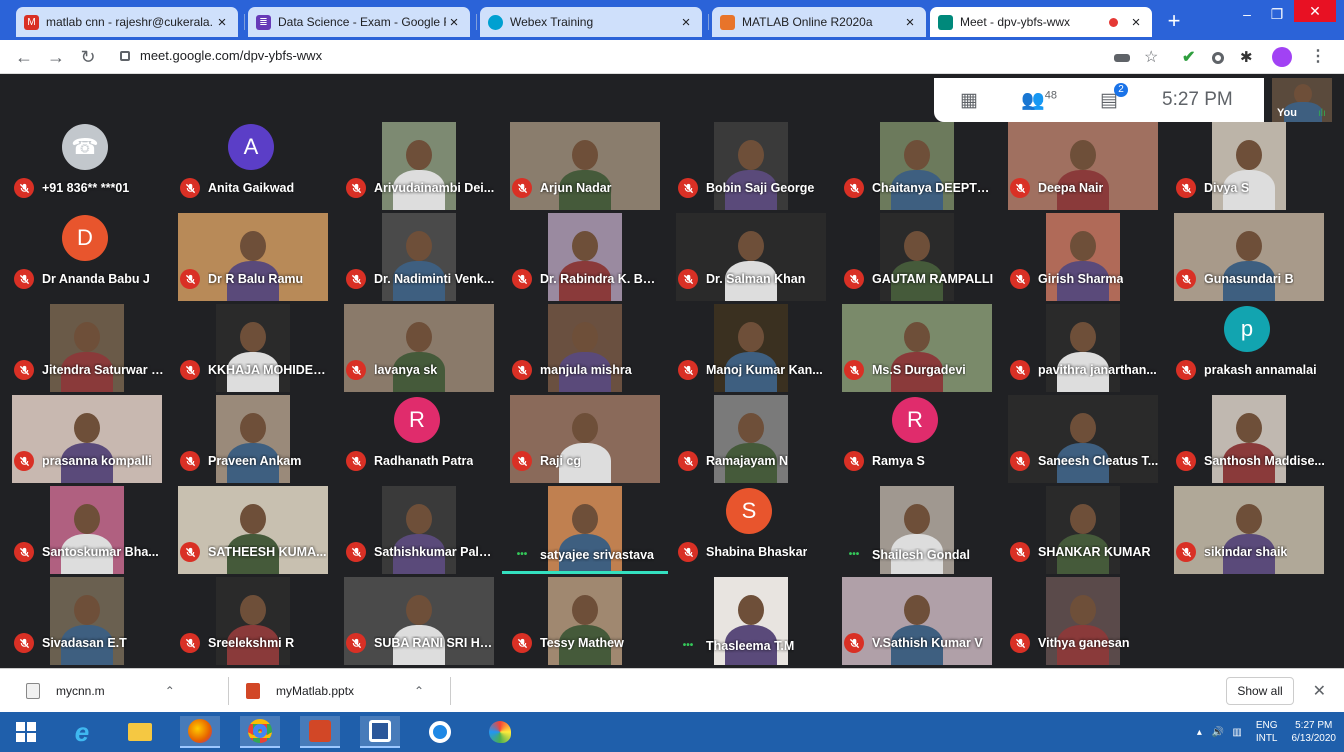  Describe the element at coordinates (253, 166) in the screenshot. I see `participant-tile: A Anita Gaikwad` at that location.